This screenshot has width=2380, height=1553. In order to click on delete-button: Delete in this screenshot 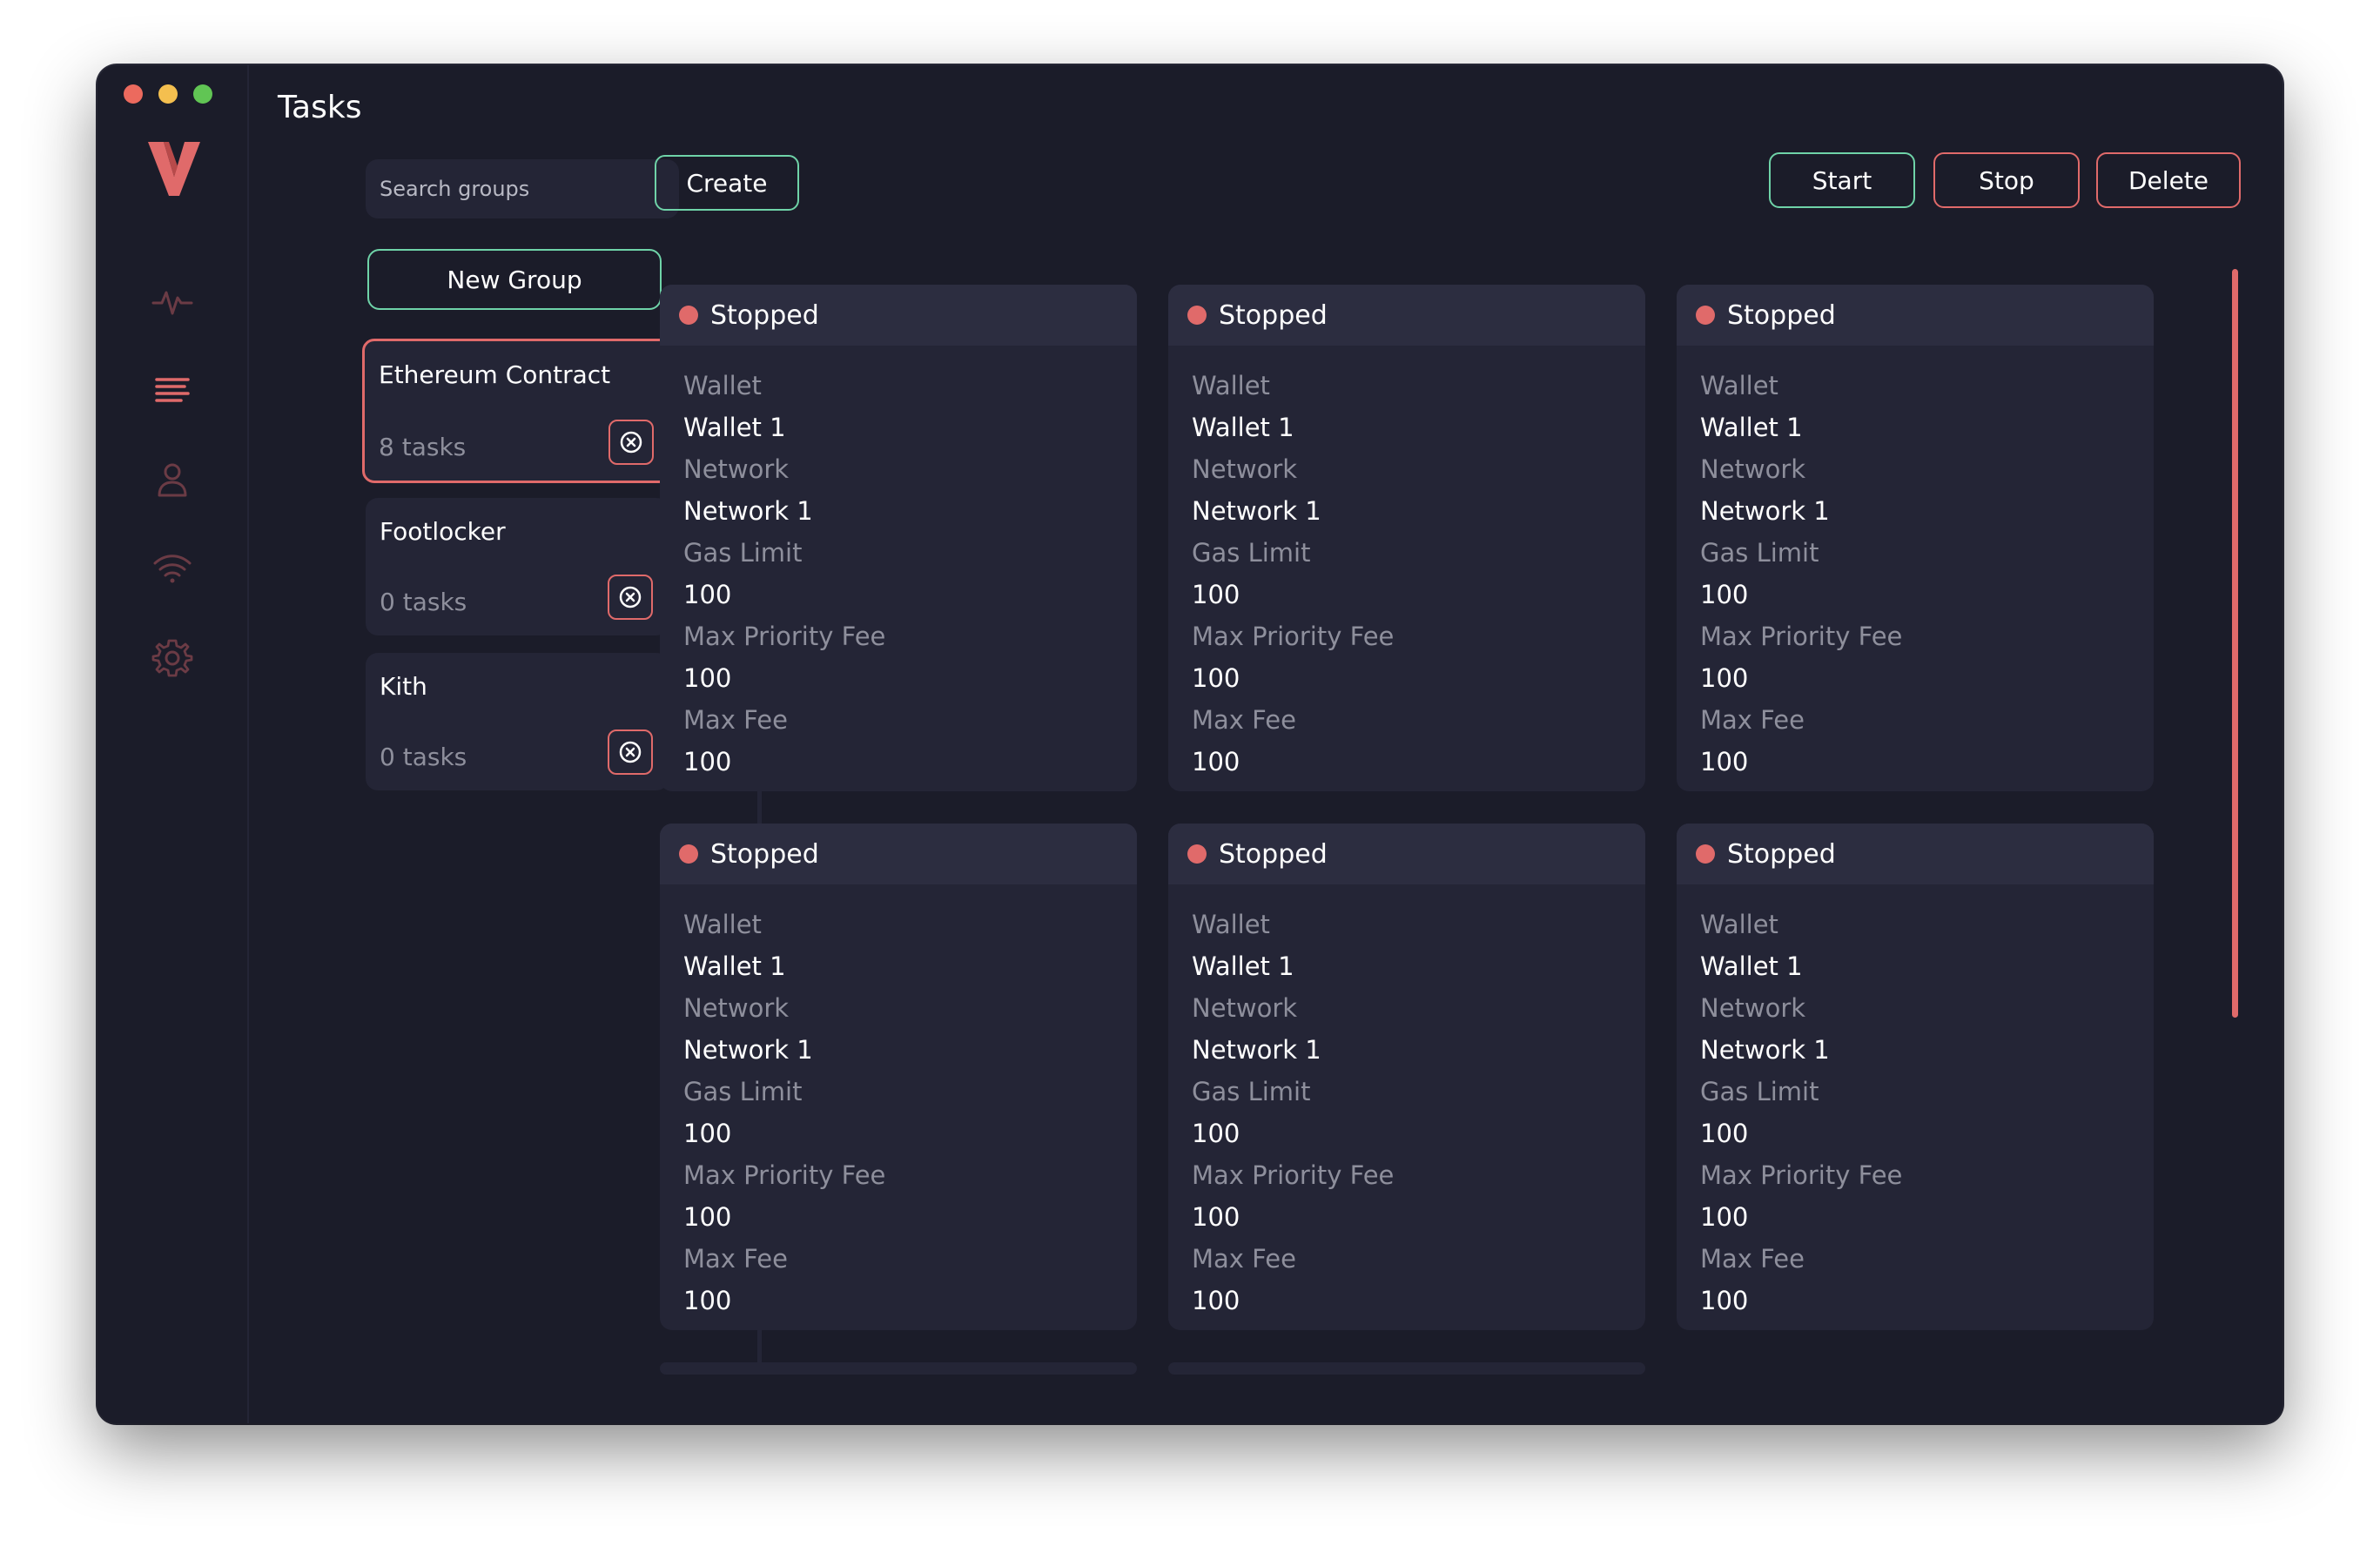, I will do `click(2168, 180)`.